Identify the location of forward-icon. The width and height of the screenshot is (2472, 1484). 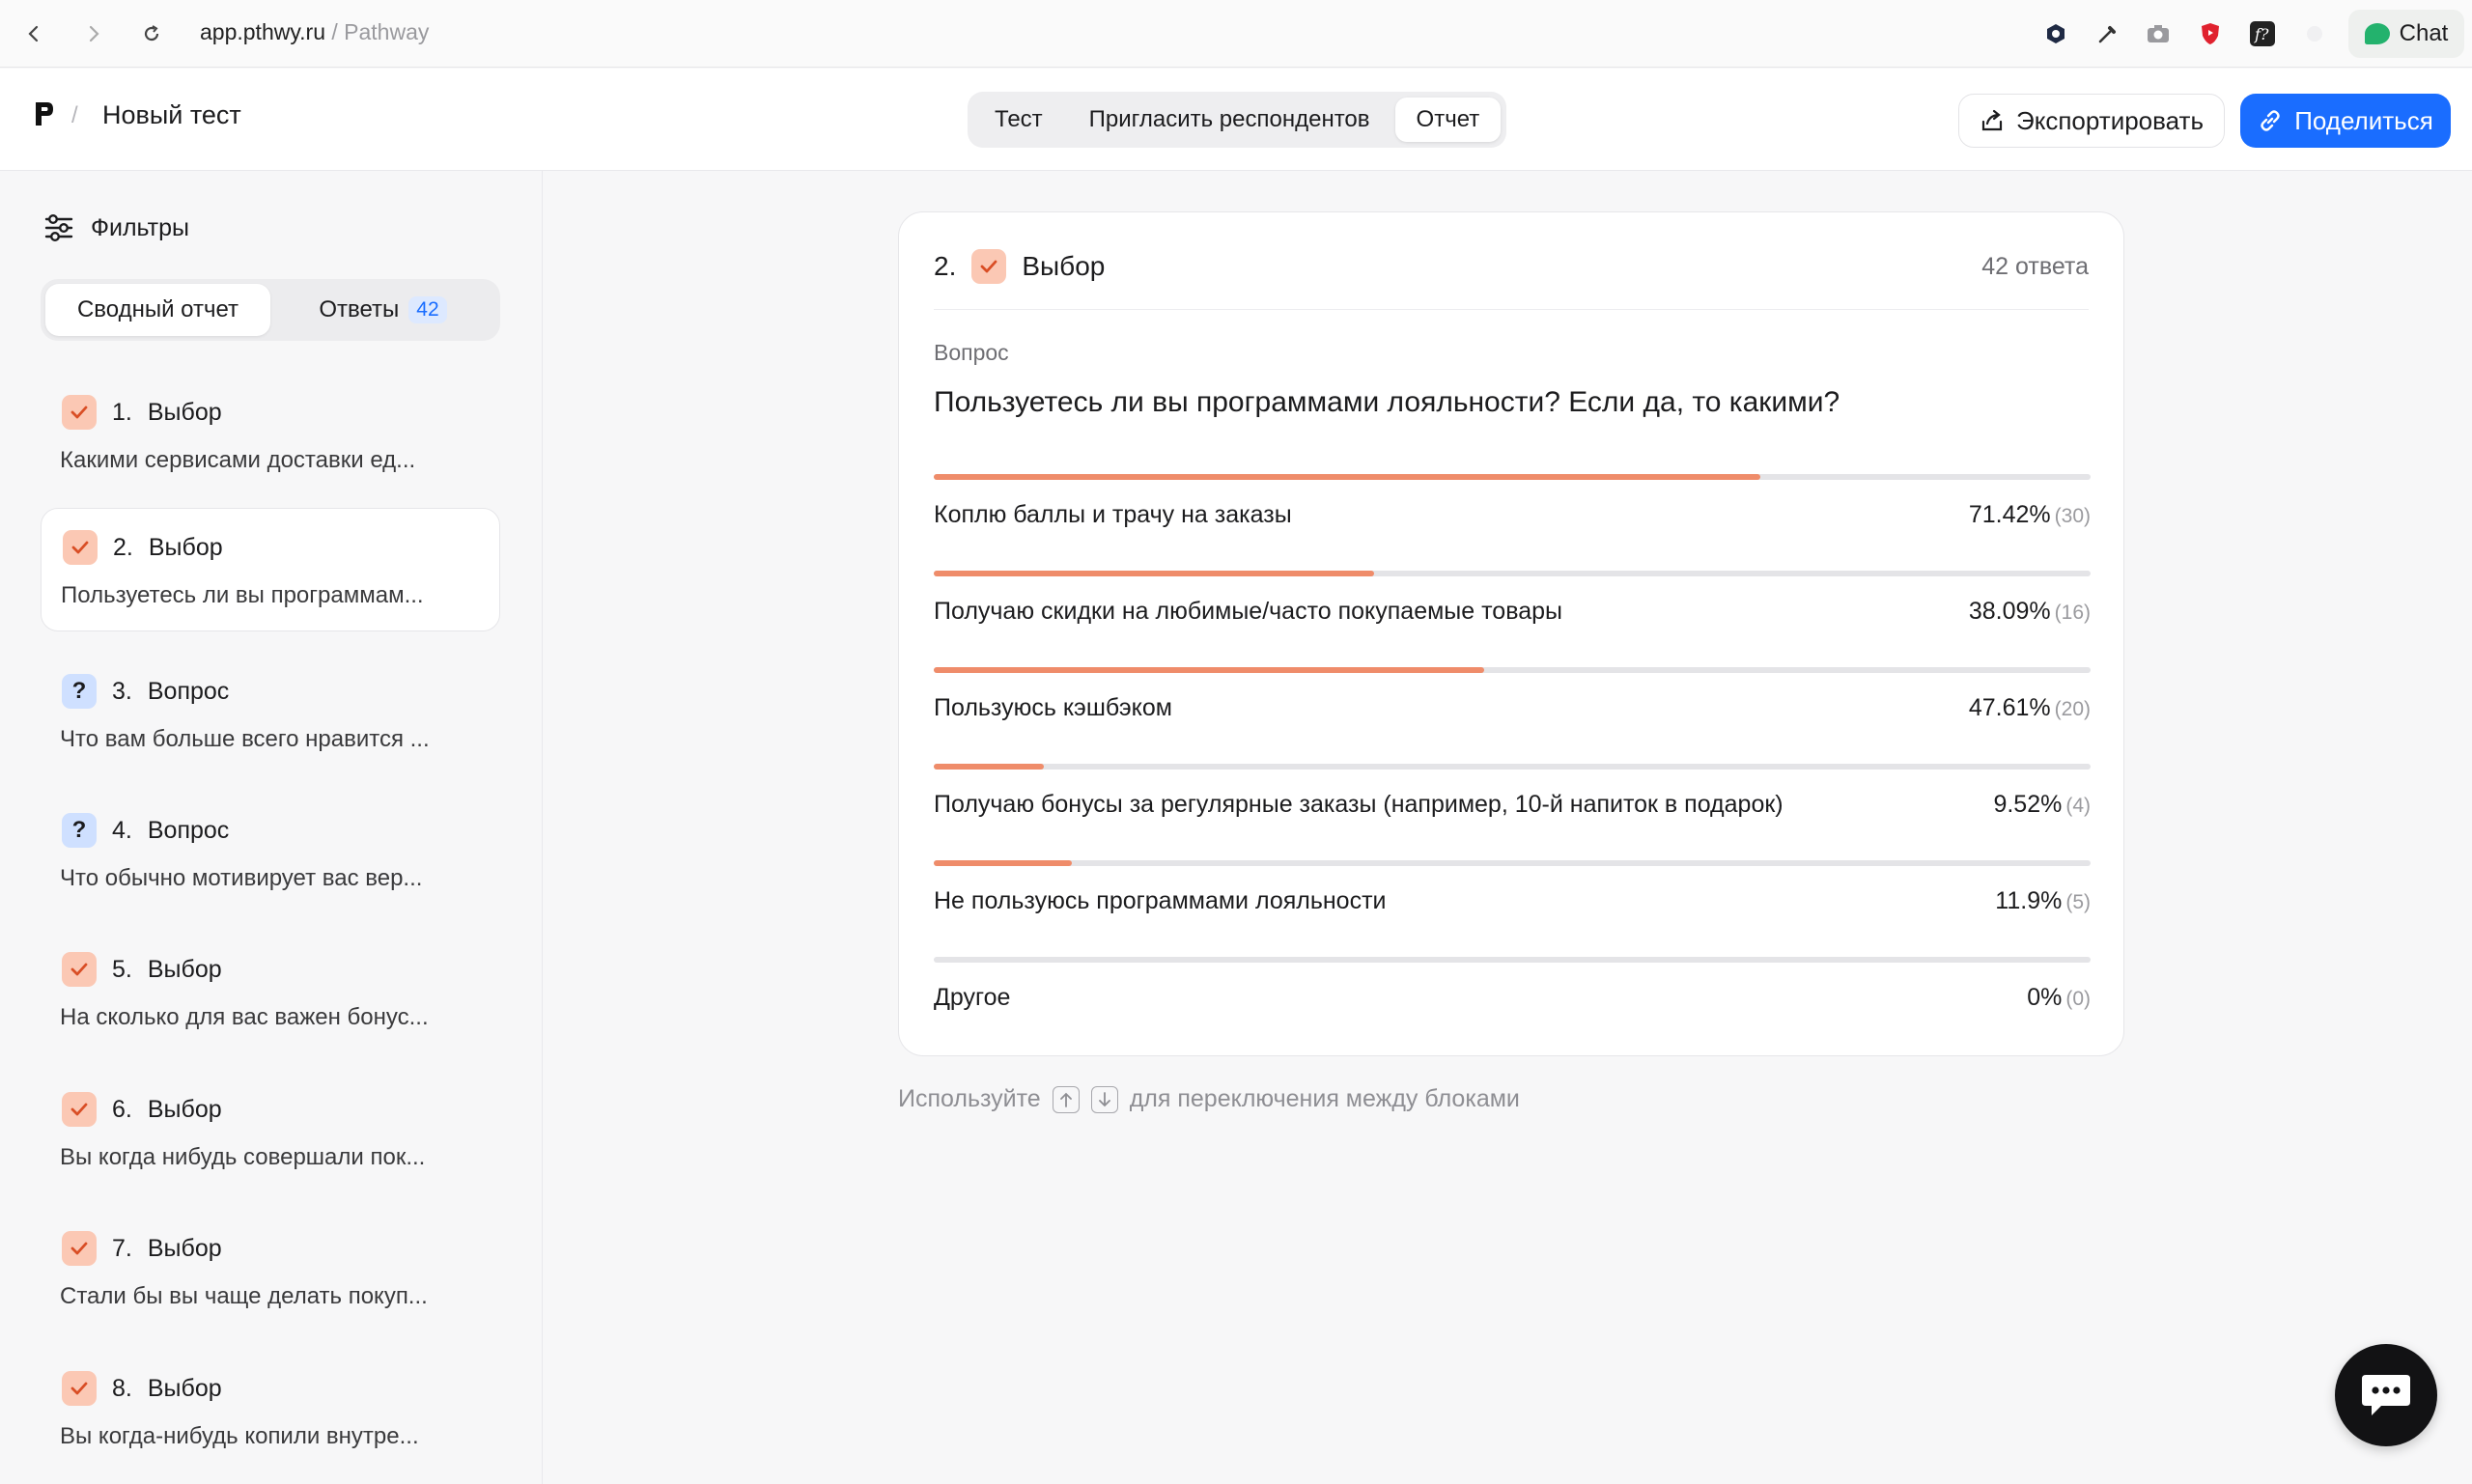
(93, 34).